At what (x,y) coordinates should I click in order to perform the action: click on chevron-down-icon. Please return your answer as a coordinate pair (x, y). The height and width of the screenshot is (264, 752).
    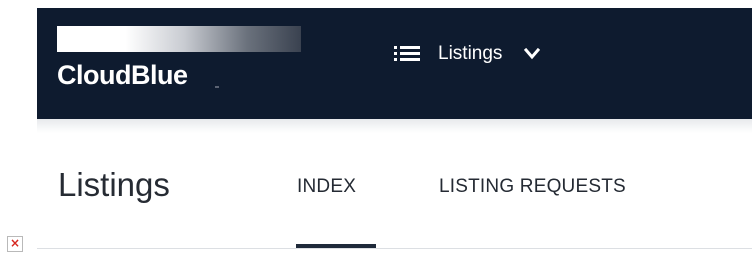
    Looking at the image, I should click on (532, 54).